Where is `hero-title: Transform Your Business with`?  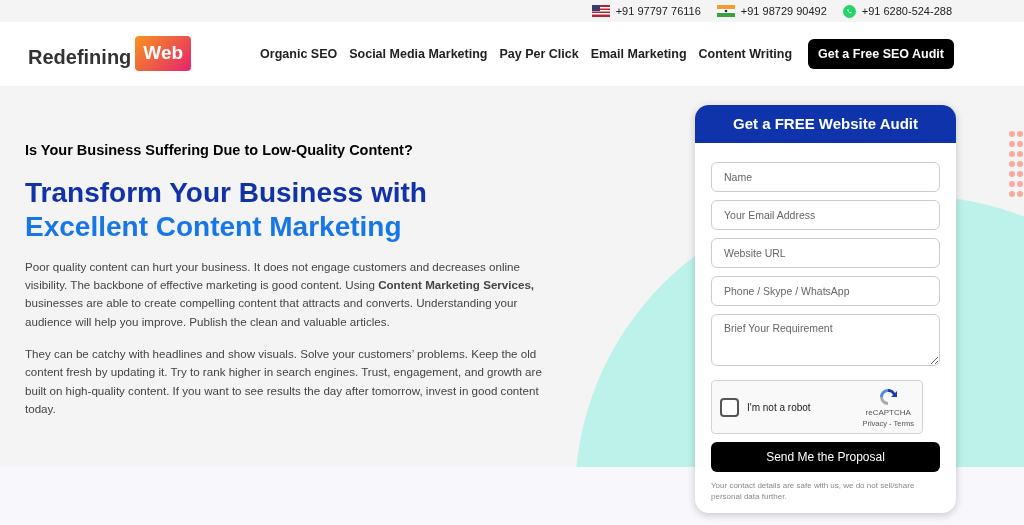
hero-title: Transform Your Business with is located at coordinates (226, 192).